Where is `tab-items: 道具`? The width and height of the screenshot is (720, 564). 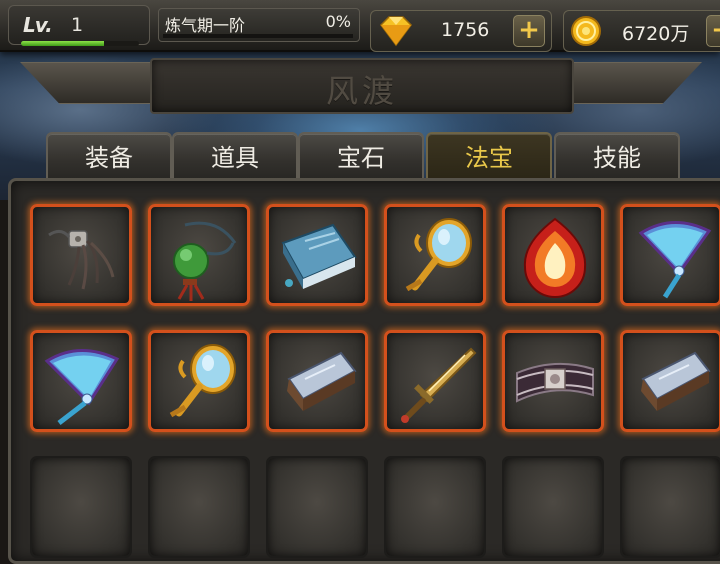 tab-items: 道具 is located at coordinates (235, 157).